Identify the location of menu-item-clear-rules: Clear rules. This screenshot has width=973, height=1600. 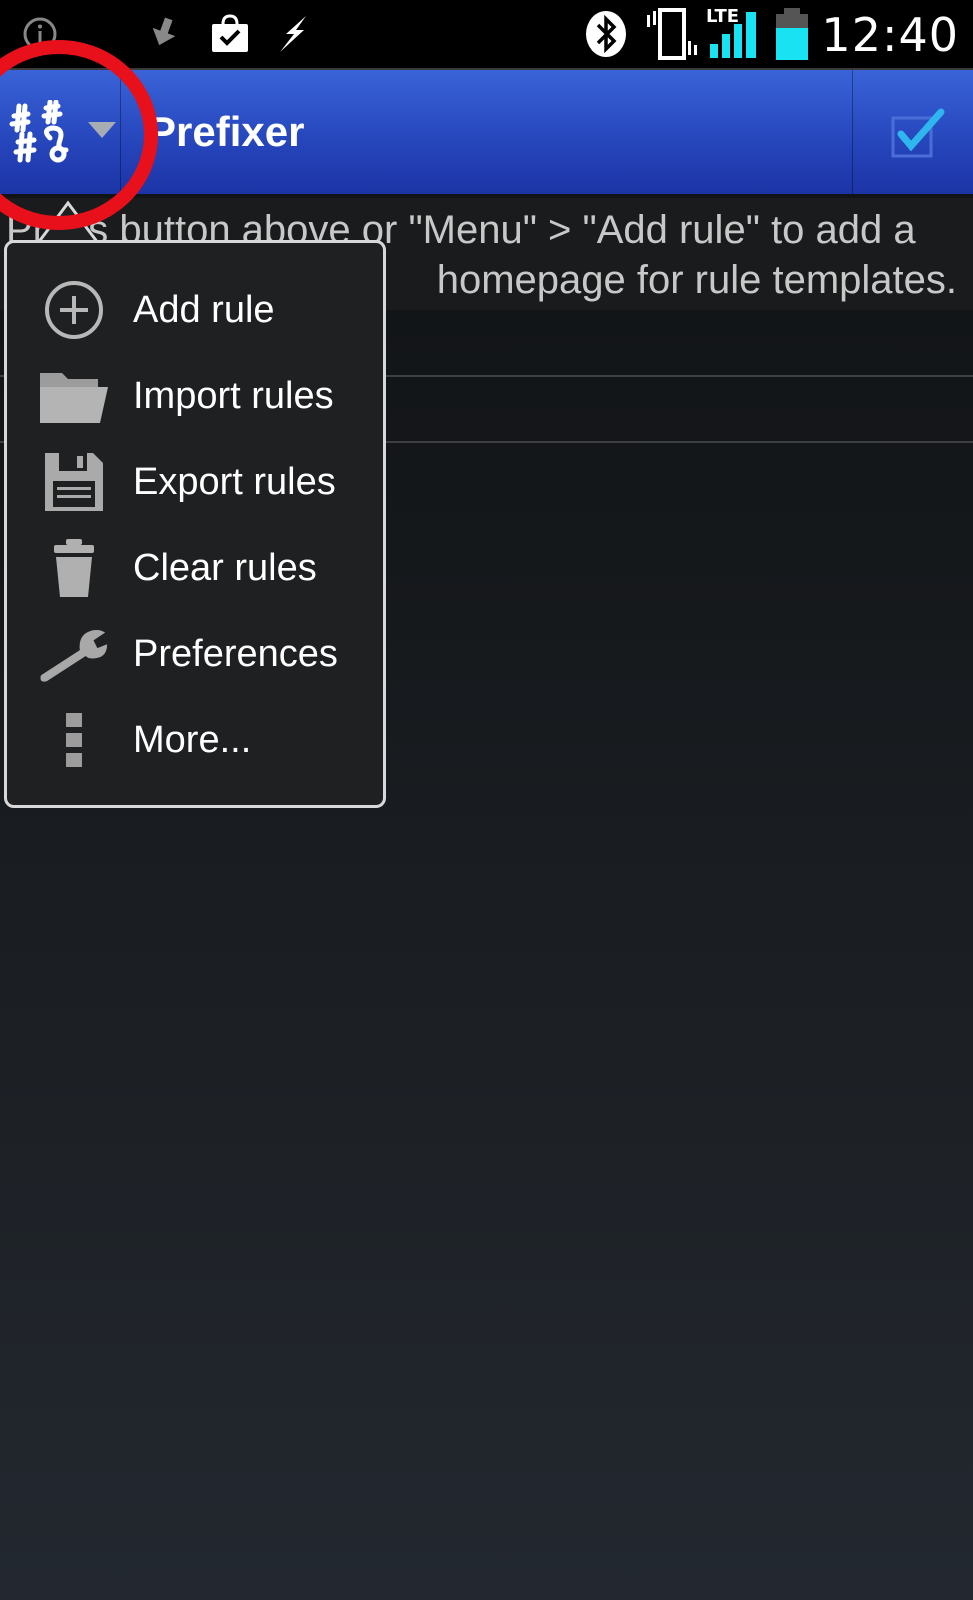
(195, 568).